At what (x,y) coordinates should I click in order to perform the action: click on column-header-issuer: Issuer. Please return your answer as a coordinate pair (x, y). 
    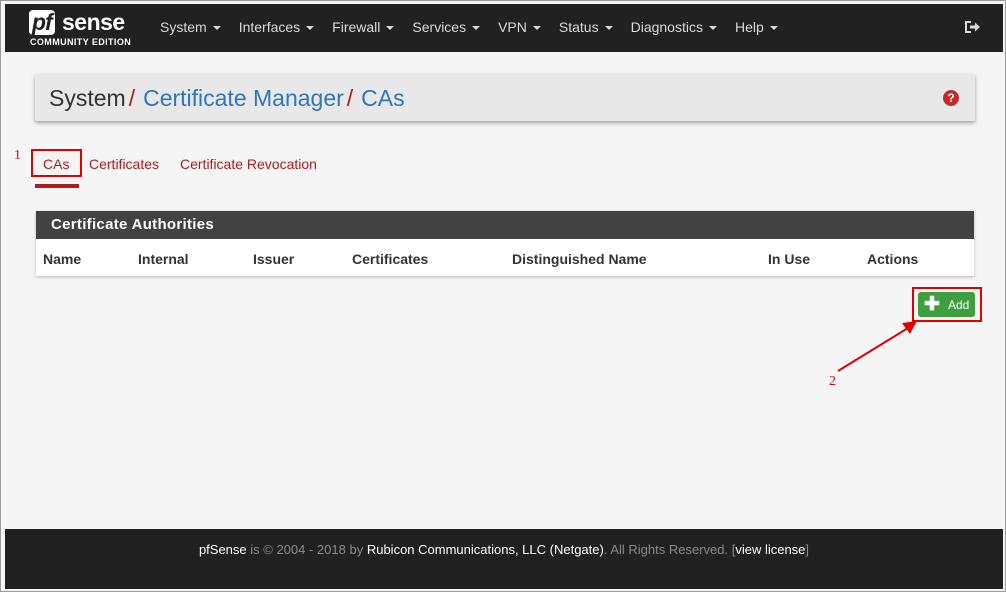
    Looking at the image, I should click on (273, 259).